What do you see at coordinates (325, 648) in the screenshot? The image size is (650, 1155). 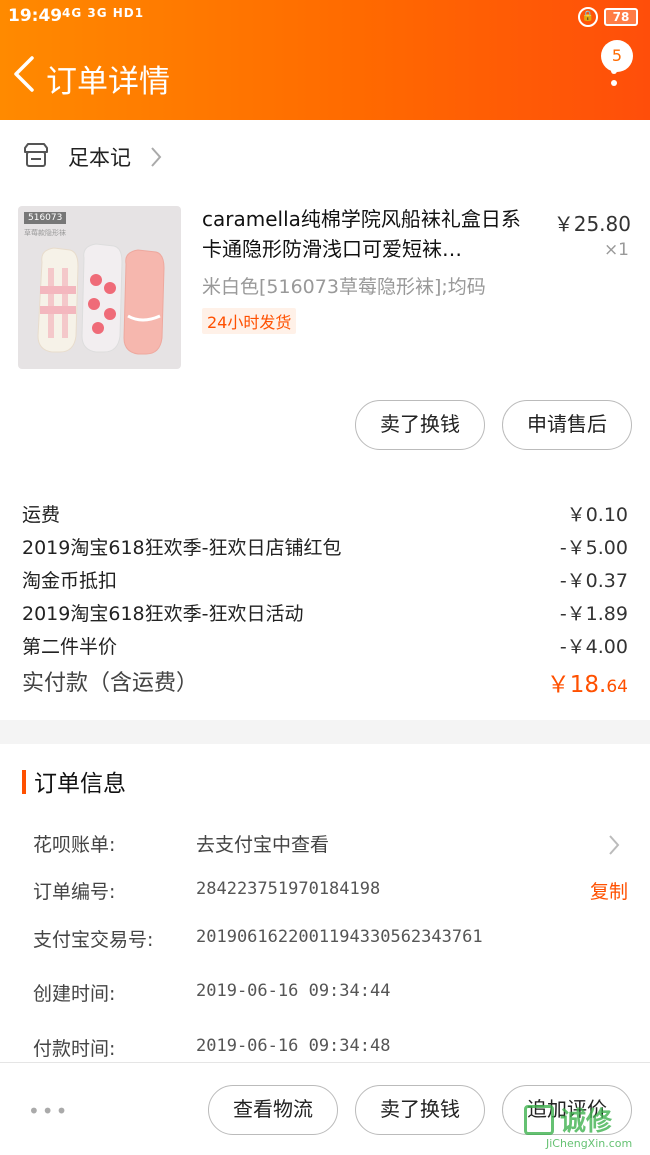 I see `fee-row: 第二件半价 -￥4.00` at bounding box center [325, 648].